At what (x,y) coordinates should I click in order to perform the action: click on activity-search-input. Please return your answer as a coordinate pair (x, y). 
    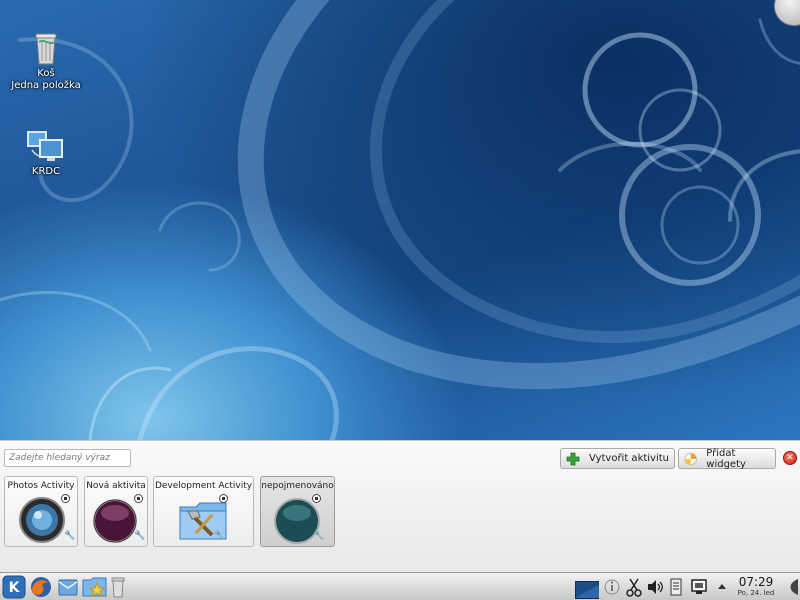
    Looking at the image, I should click on (67, 458).